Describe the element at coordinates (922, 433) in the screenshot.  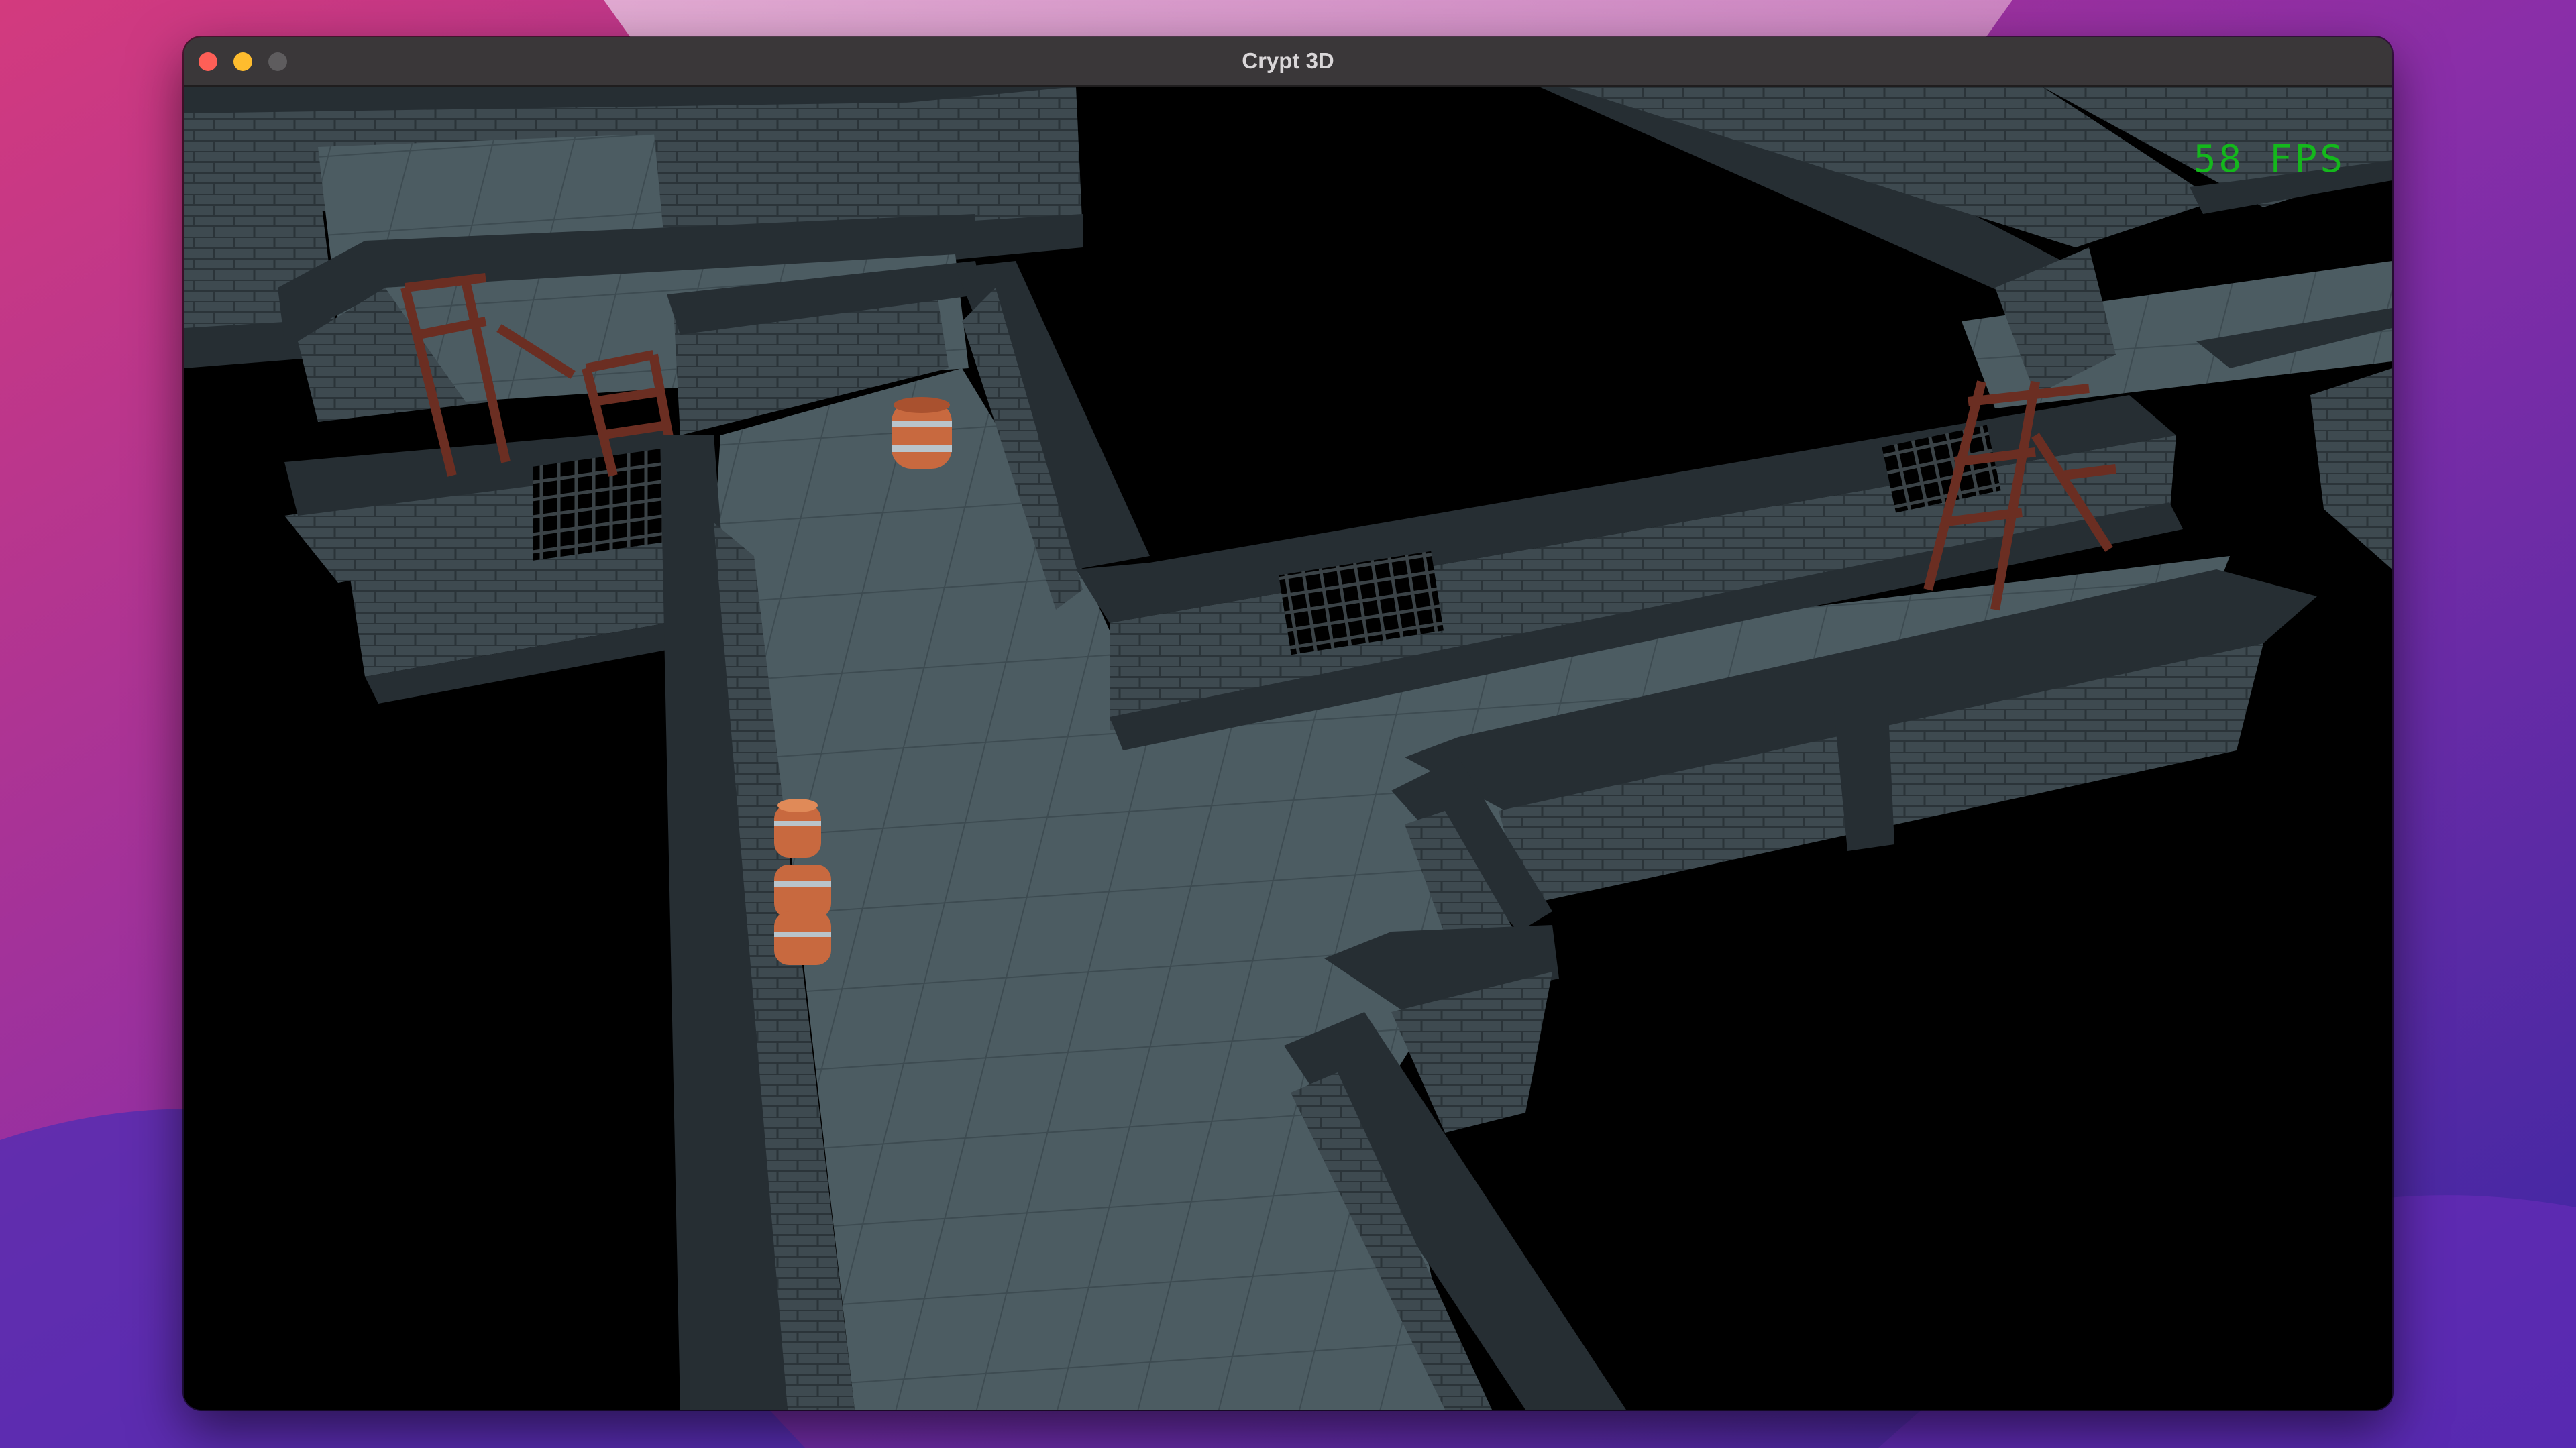
I see `barrel-top` at that location.